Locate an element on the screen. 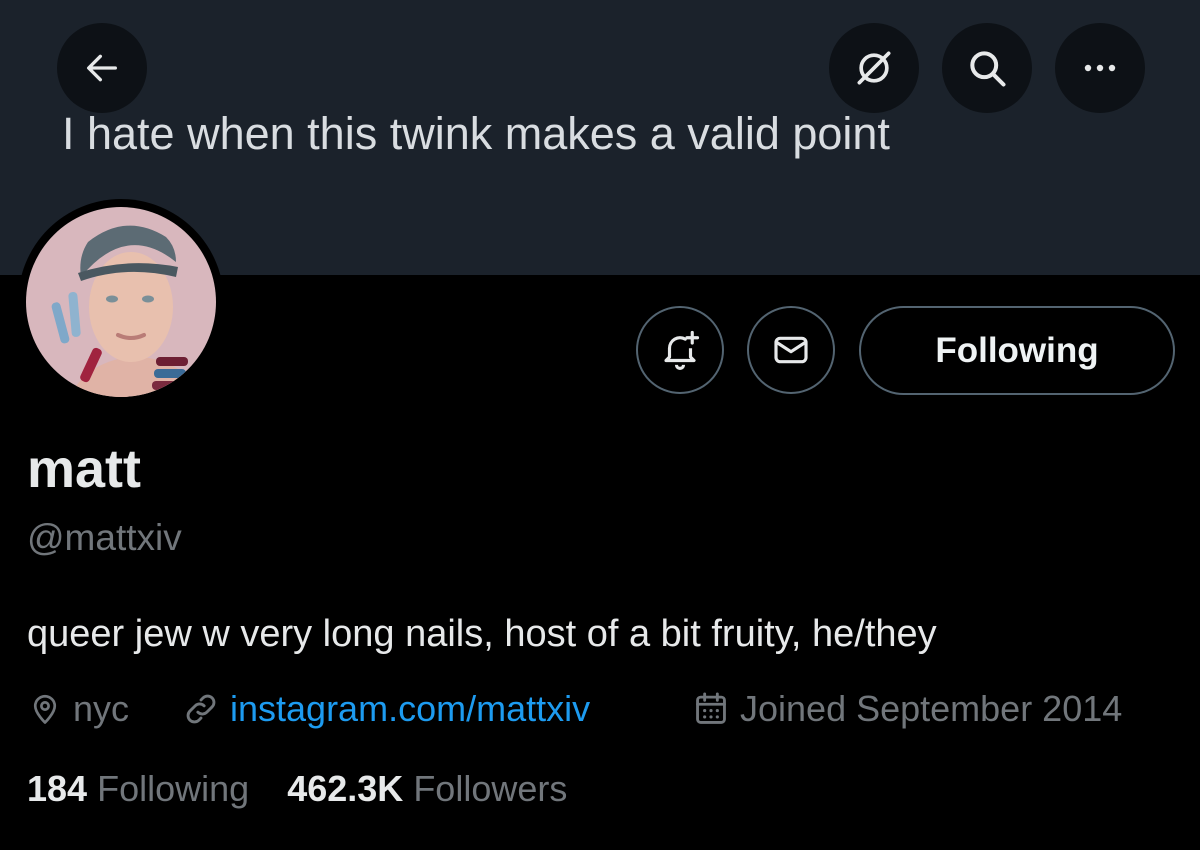 This screenshot has width=1200, height=850. envelope-icon is located at coordinates (791, 350).